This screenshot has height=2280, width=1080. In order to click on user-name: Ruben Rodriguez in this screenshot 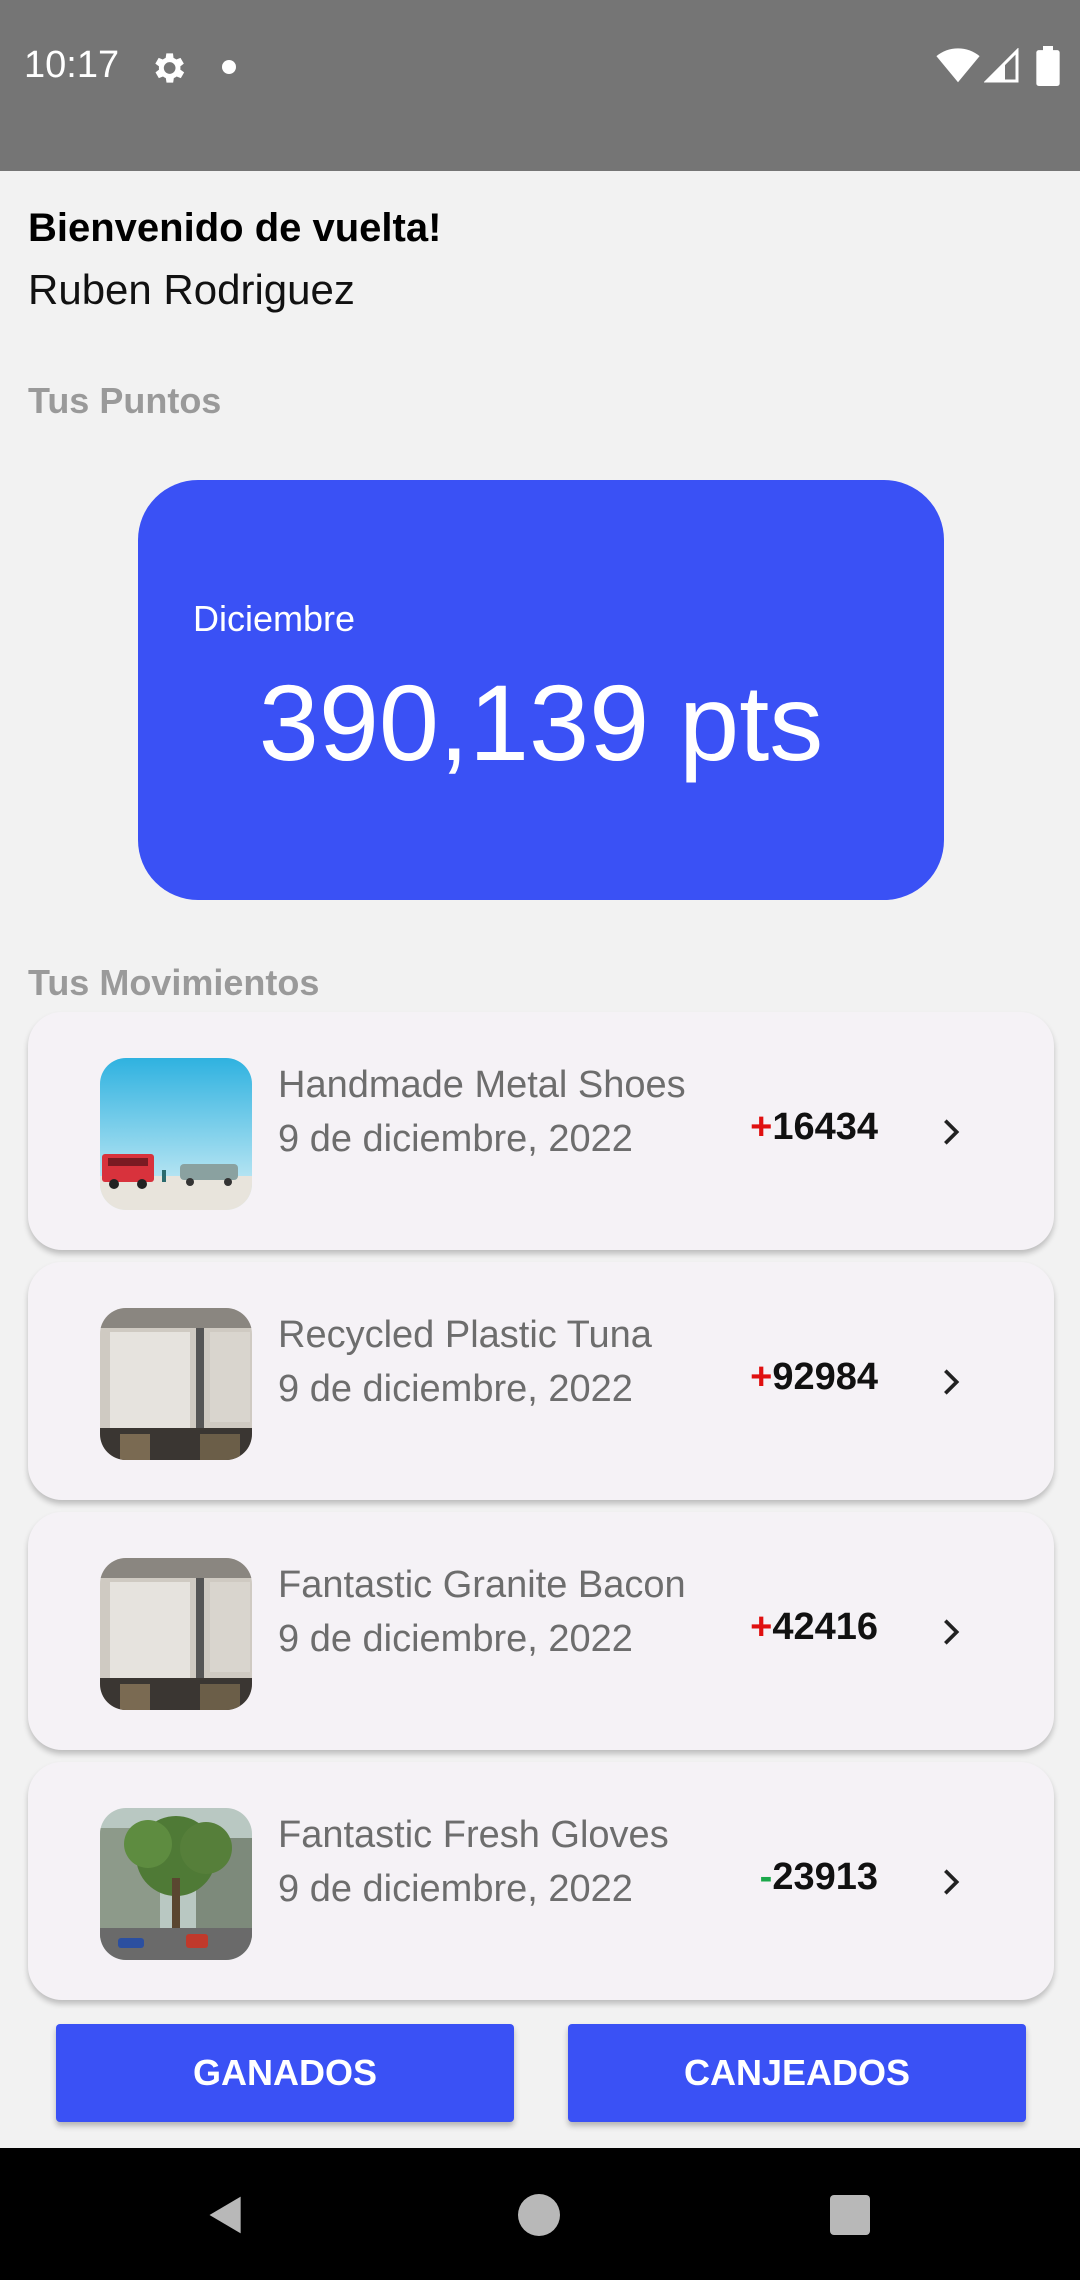, I will do `click(191, 289)`.